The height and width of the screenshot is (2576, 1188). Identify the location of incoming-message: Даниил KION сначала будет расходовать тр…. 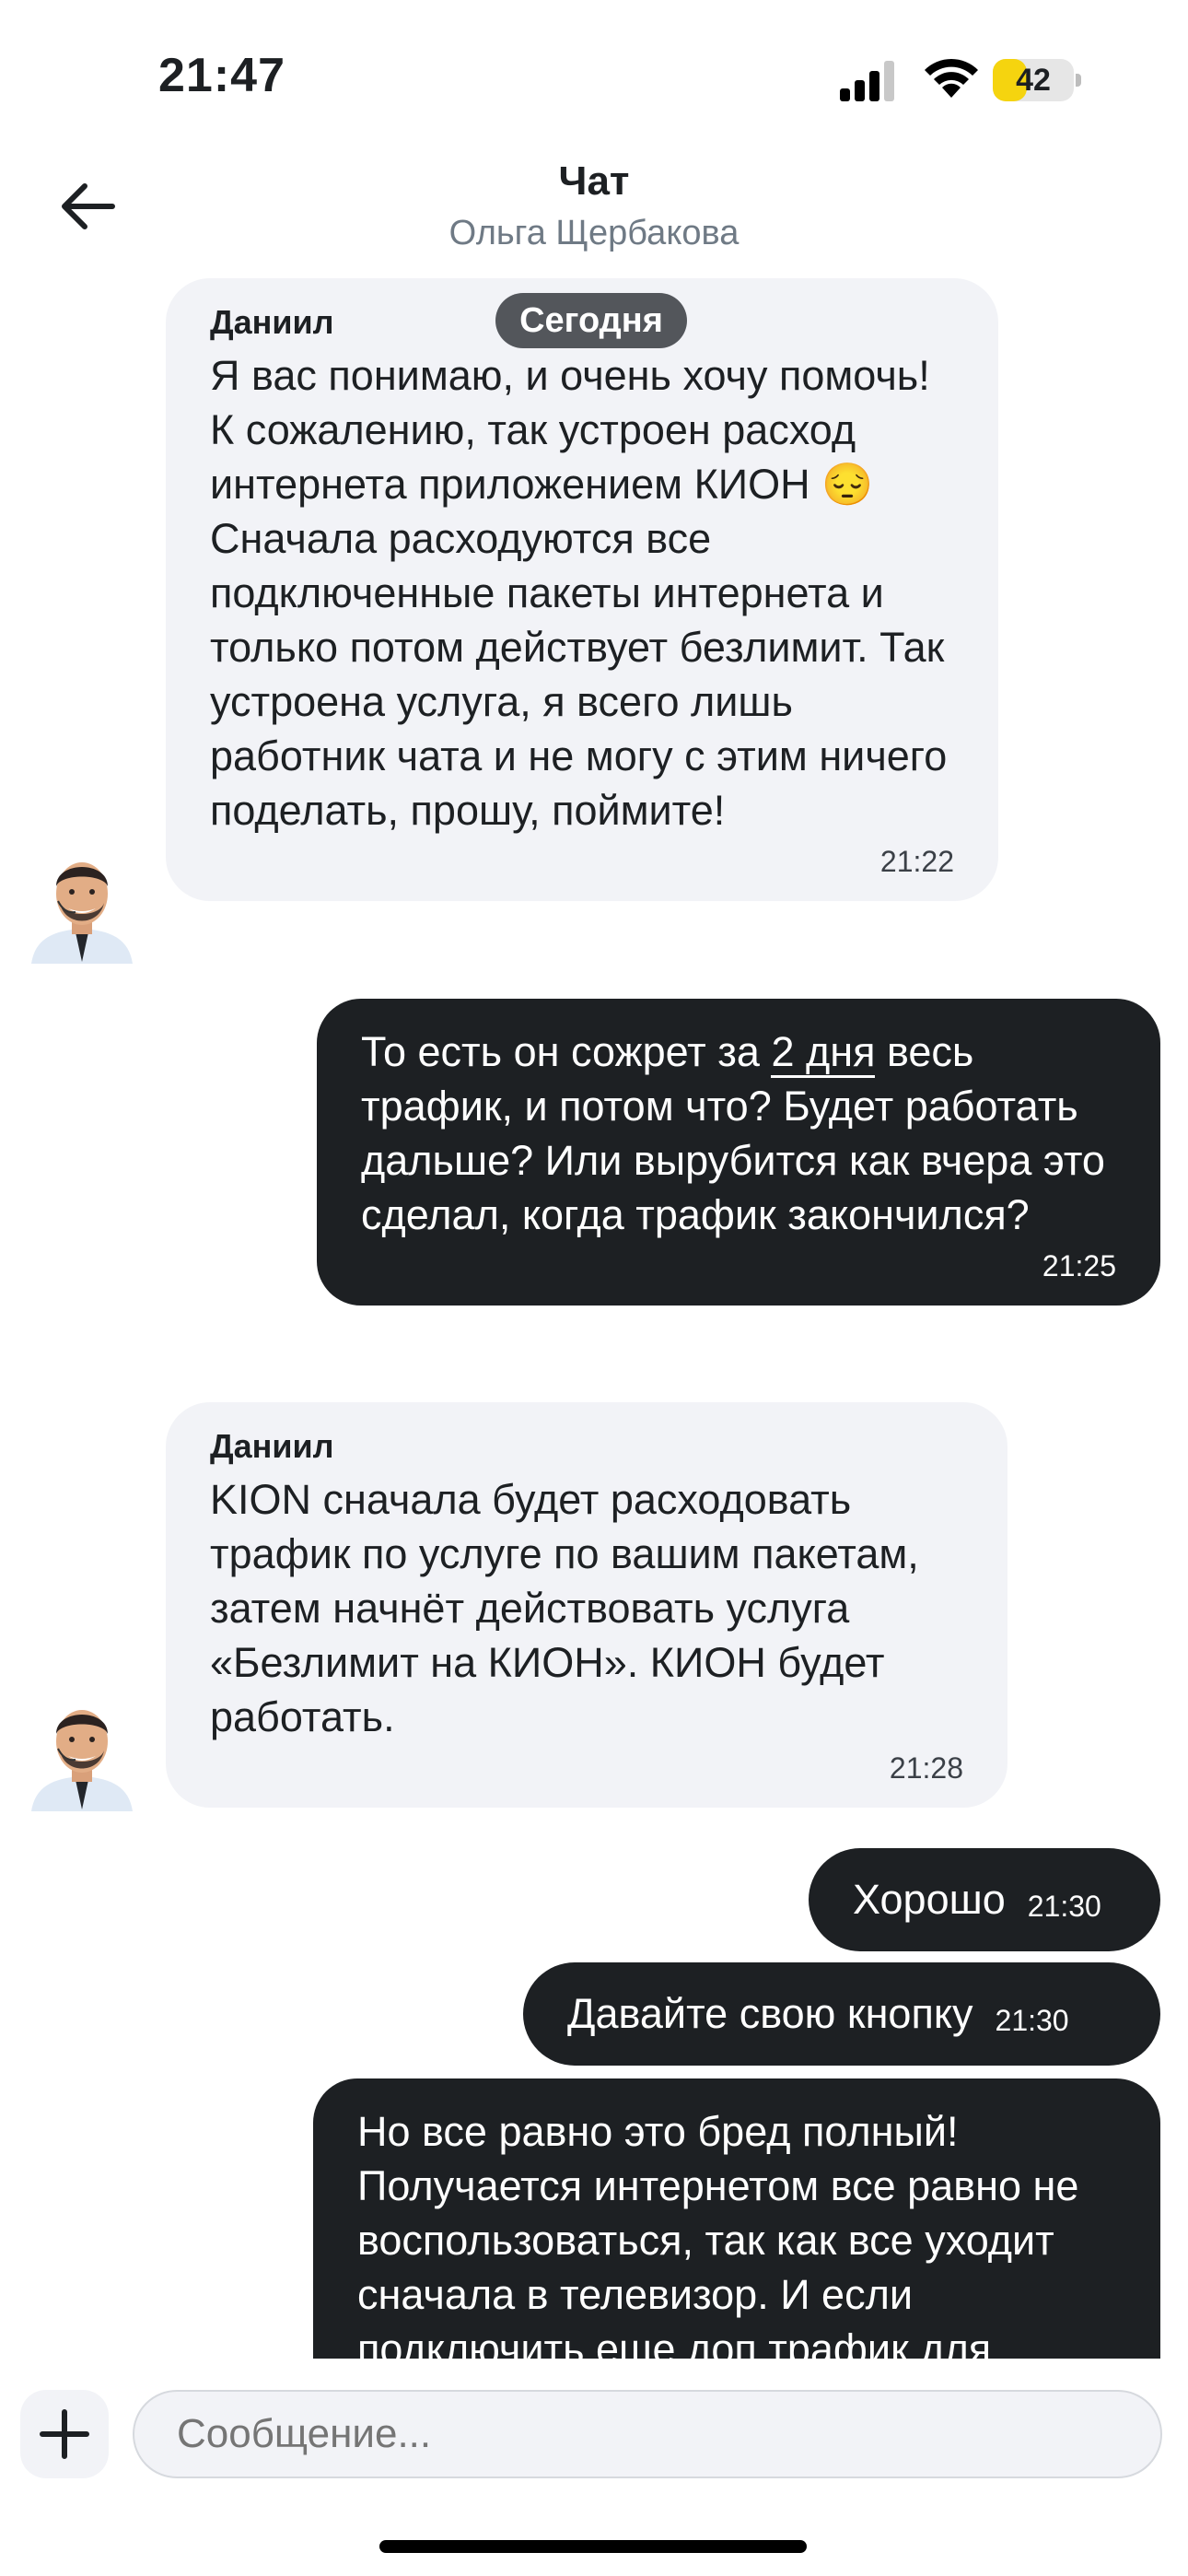
(586, 1605).